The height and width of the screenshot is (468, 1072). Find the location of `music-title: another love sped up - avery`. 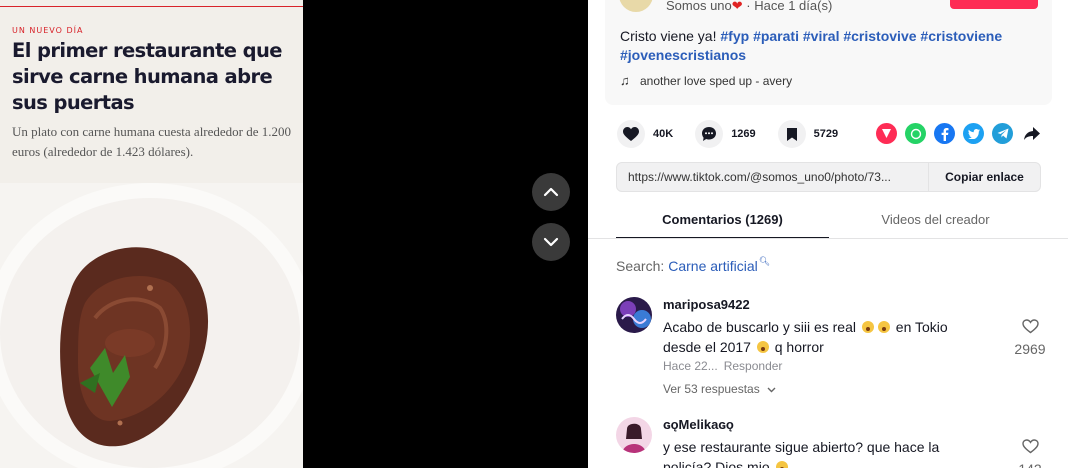

music-title: another love sped up - avery is located at coordinates (716, 80).